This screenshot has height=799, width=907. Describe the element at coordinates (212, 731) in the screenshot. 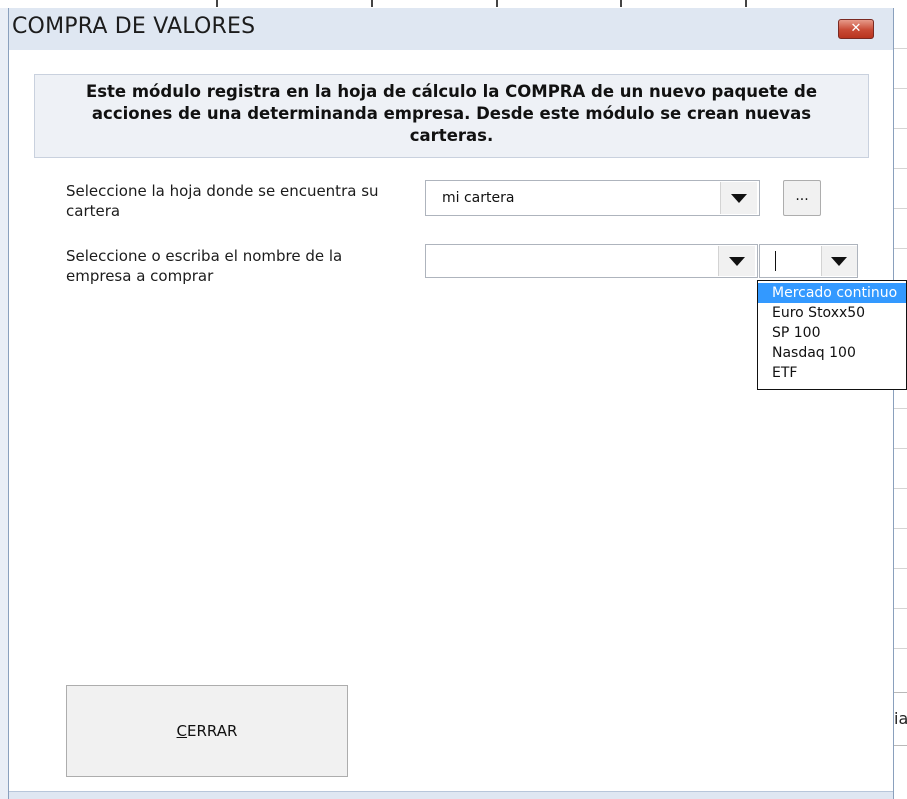

I see `cerrar-label: ERRAR` at that location.